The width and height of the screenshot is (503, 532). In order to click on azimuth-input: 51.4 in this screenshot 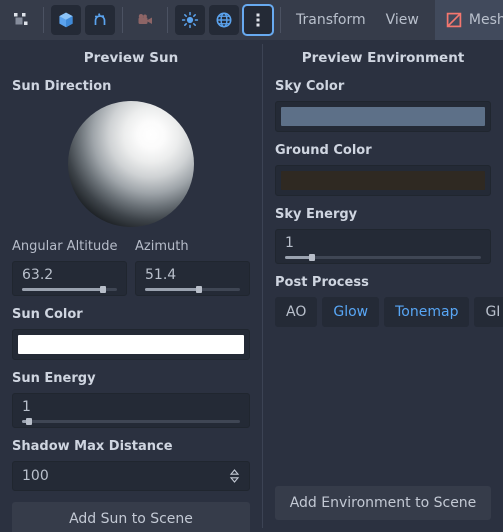, I will do `click(192, 278)`.